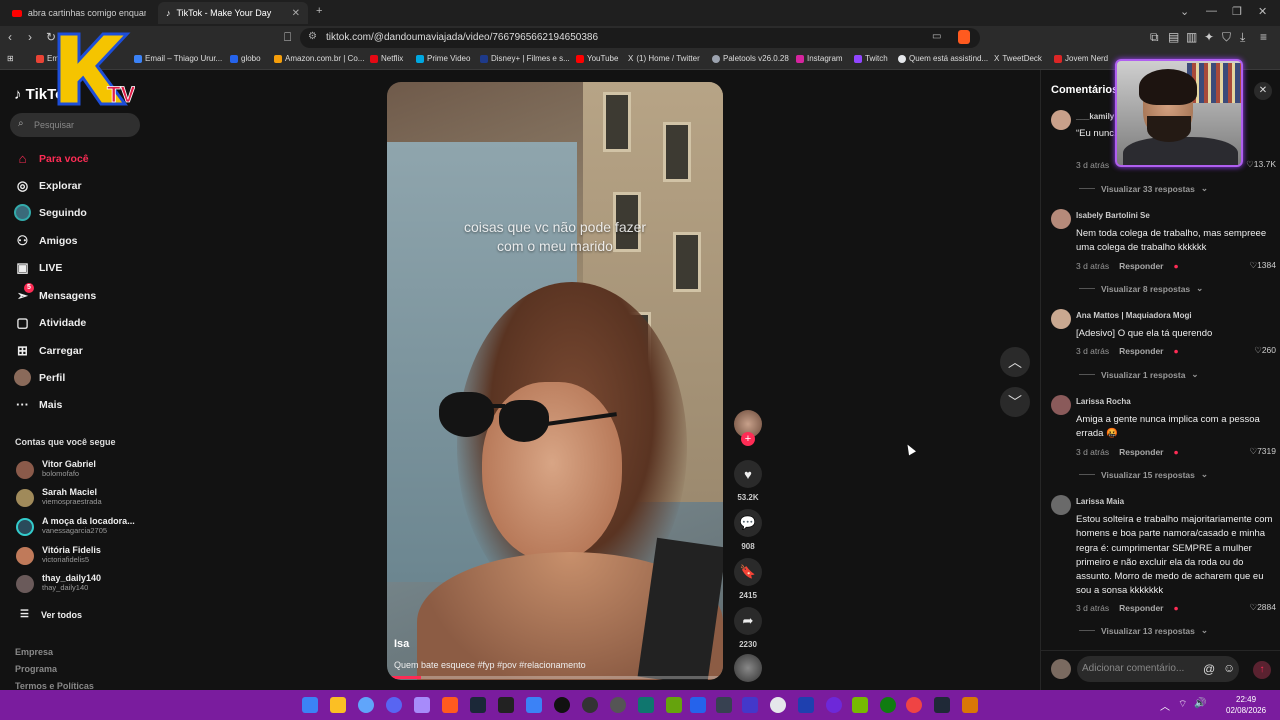  Describe the element at coordinates (450, 705) in the screenshot. I see `brave-icon` at that location.